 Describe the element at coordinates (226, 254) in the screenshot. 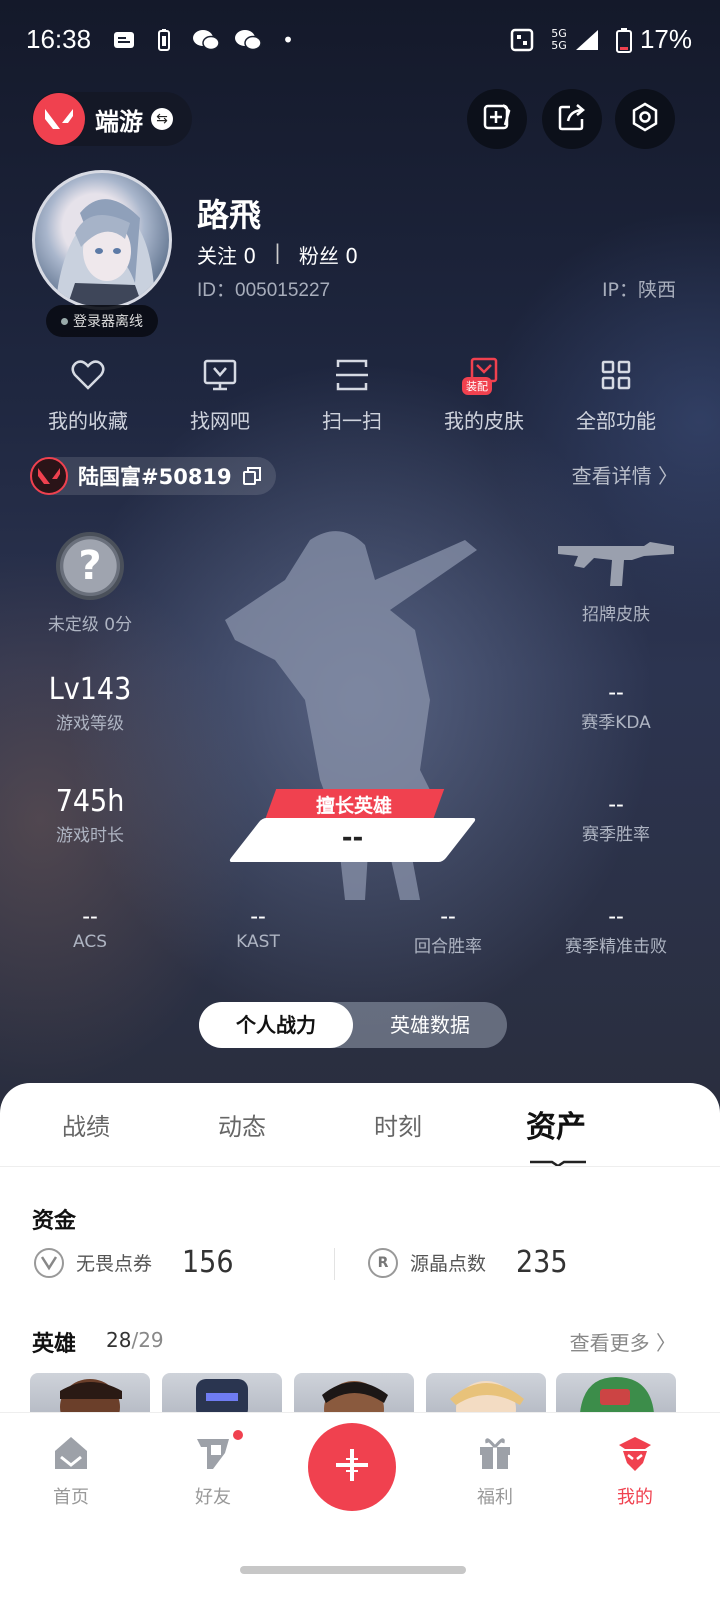

I see `following-stat: 关注 0` at that location.